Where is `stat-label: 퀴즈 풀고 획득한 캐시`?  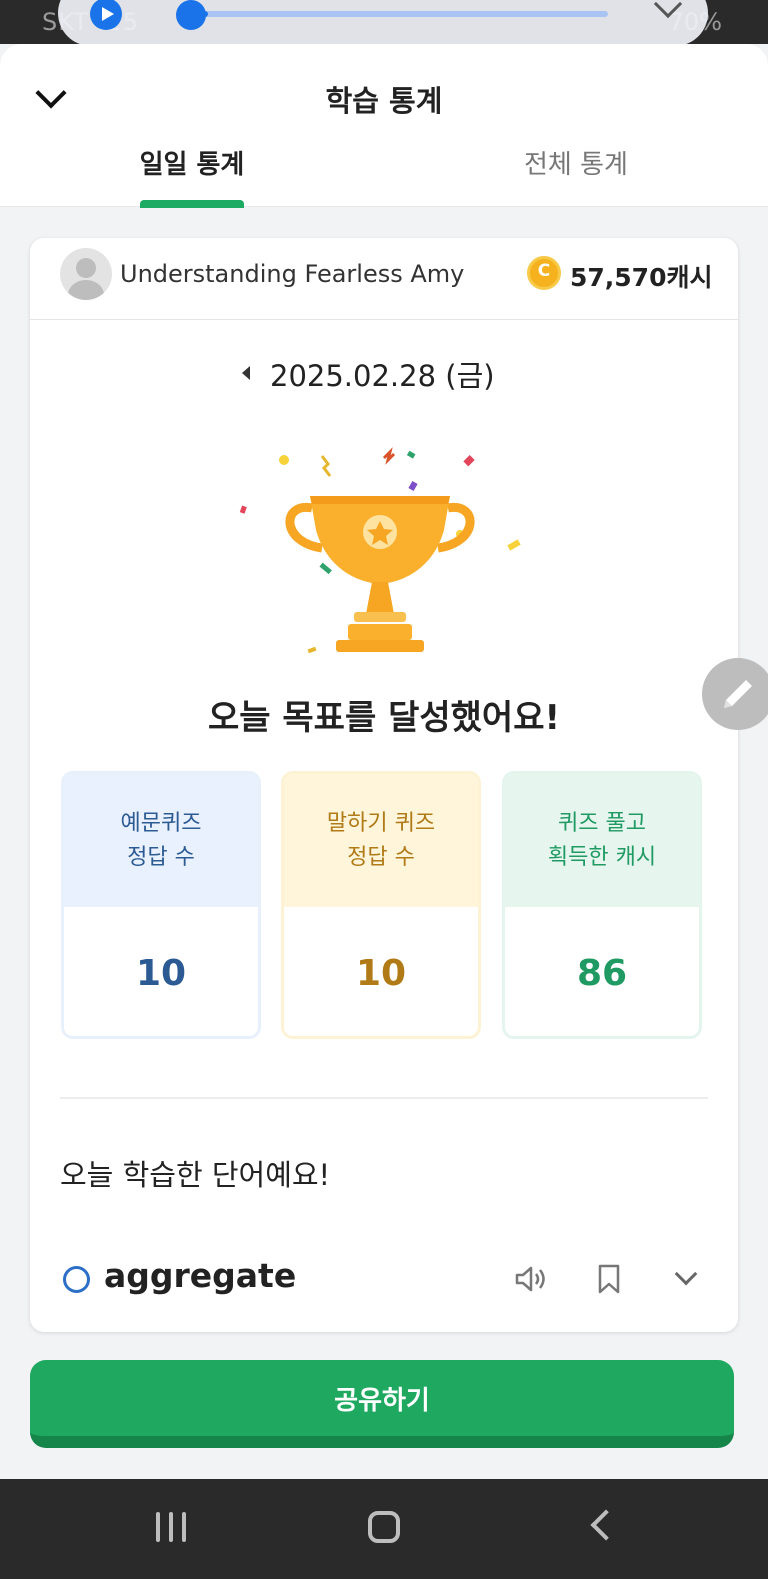 stat-label: 퀴즈 풀고 획득한 캐시 is located at coordinates (602, 840).